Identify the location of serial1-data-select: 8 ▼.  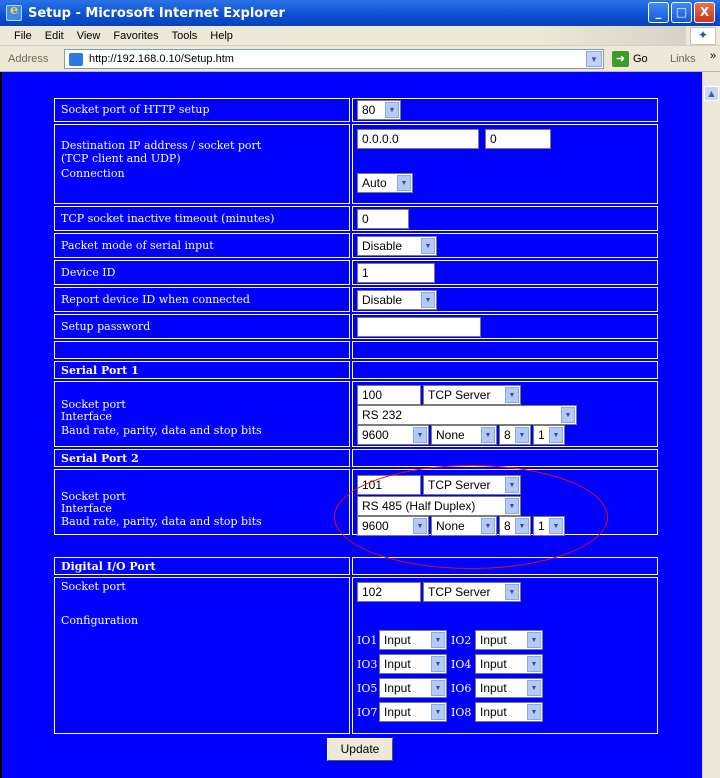
(515, 435).